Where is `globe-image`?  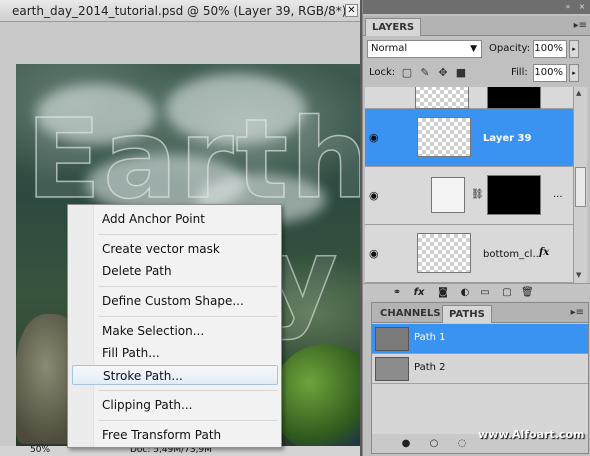
globe-image is located at coordinates (315, 395).